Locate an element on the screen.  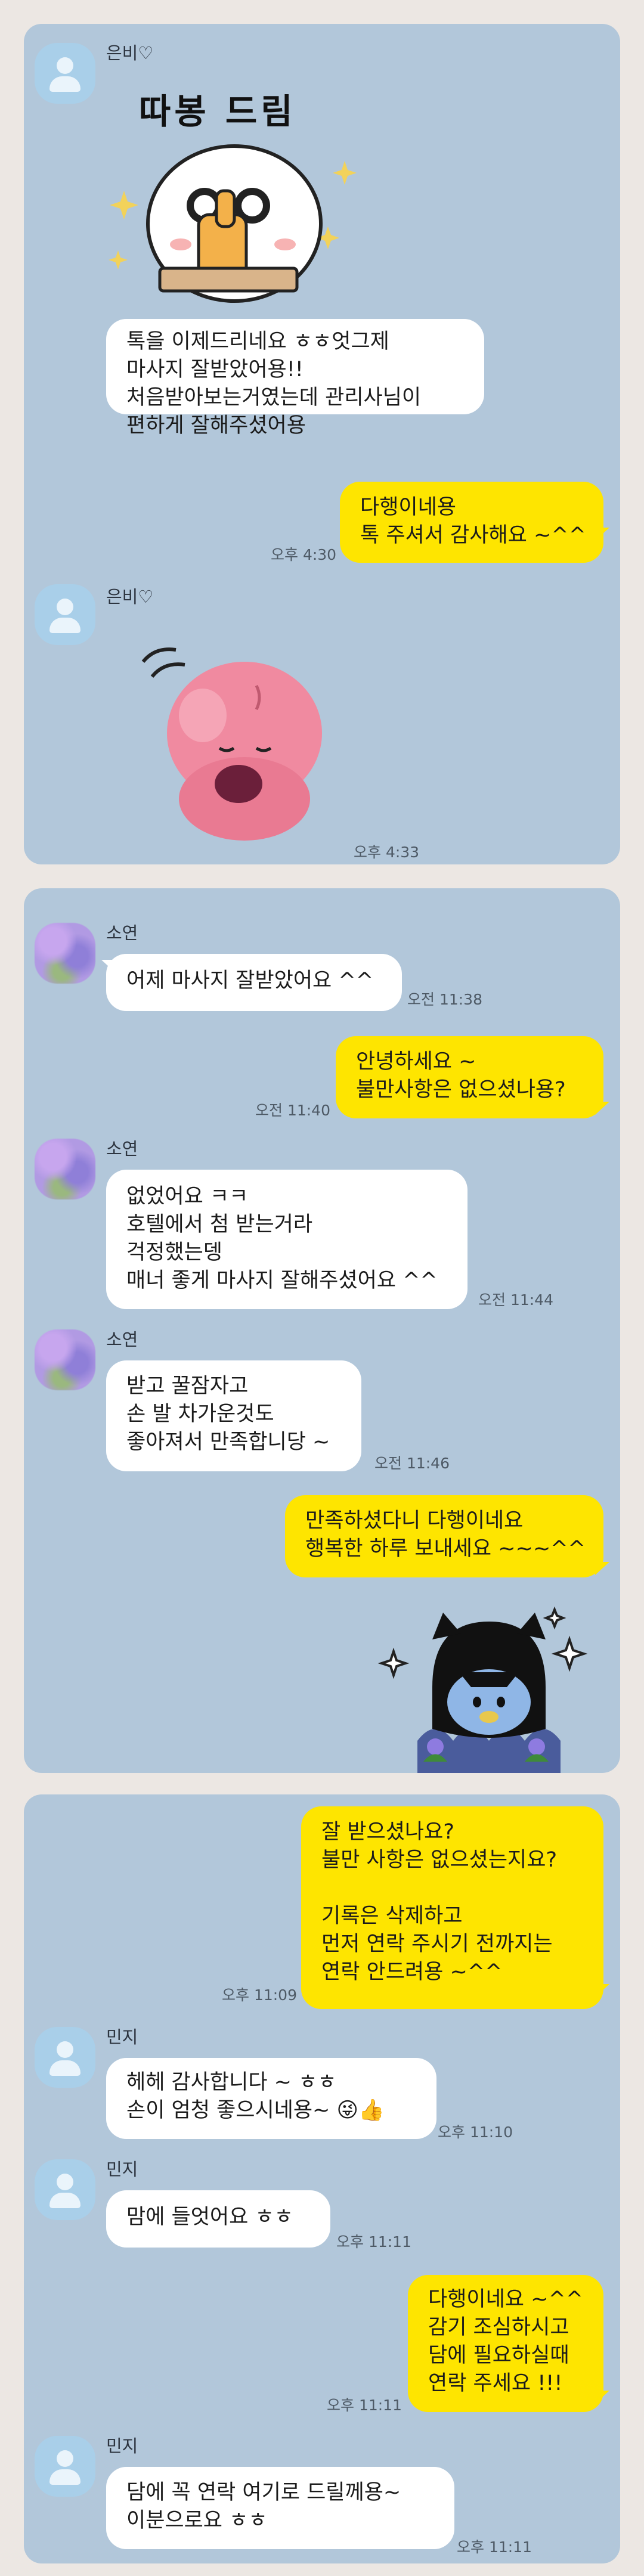
thumbs-up-sticker: 따봉 드림 is located at coordinates (238, 191).